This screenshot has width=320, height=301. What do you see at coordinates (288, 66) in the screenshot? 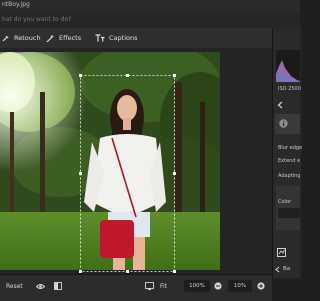
I see `histogram` at bounding box center [288, 66].